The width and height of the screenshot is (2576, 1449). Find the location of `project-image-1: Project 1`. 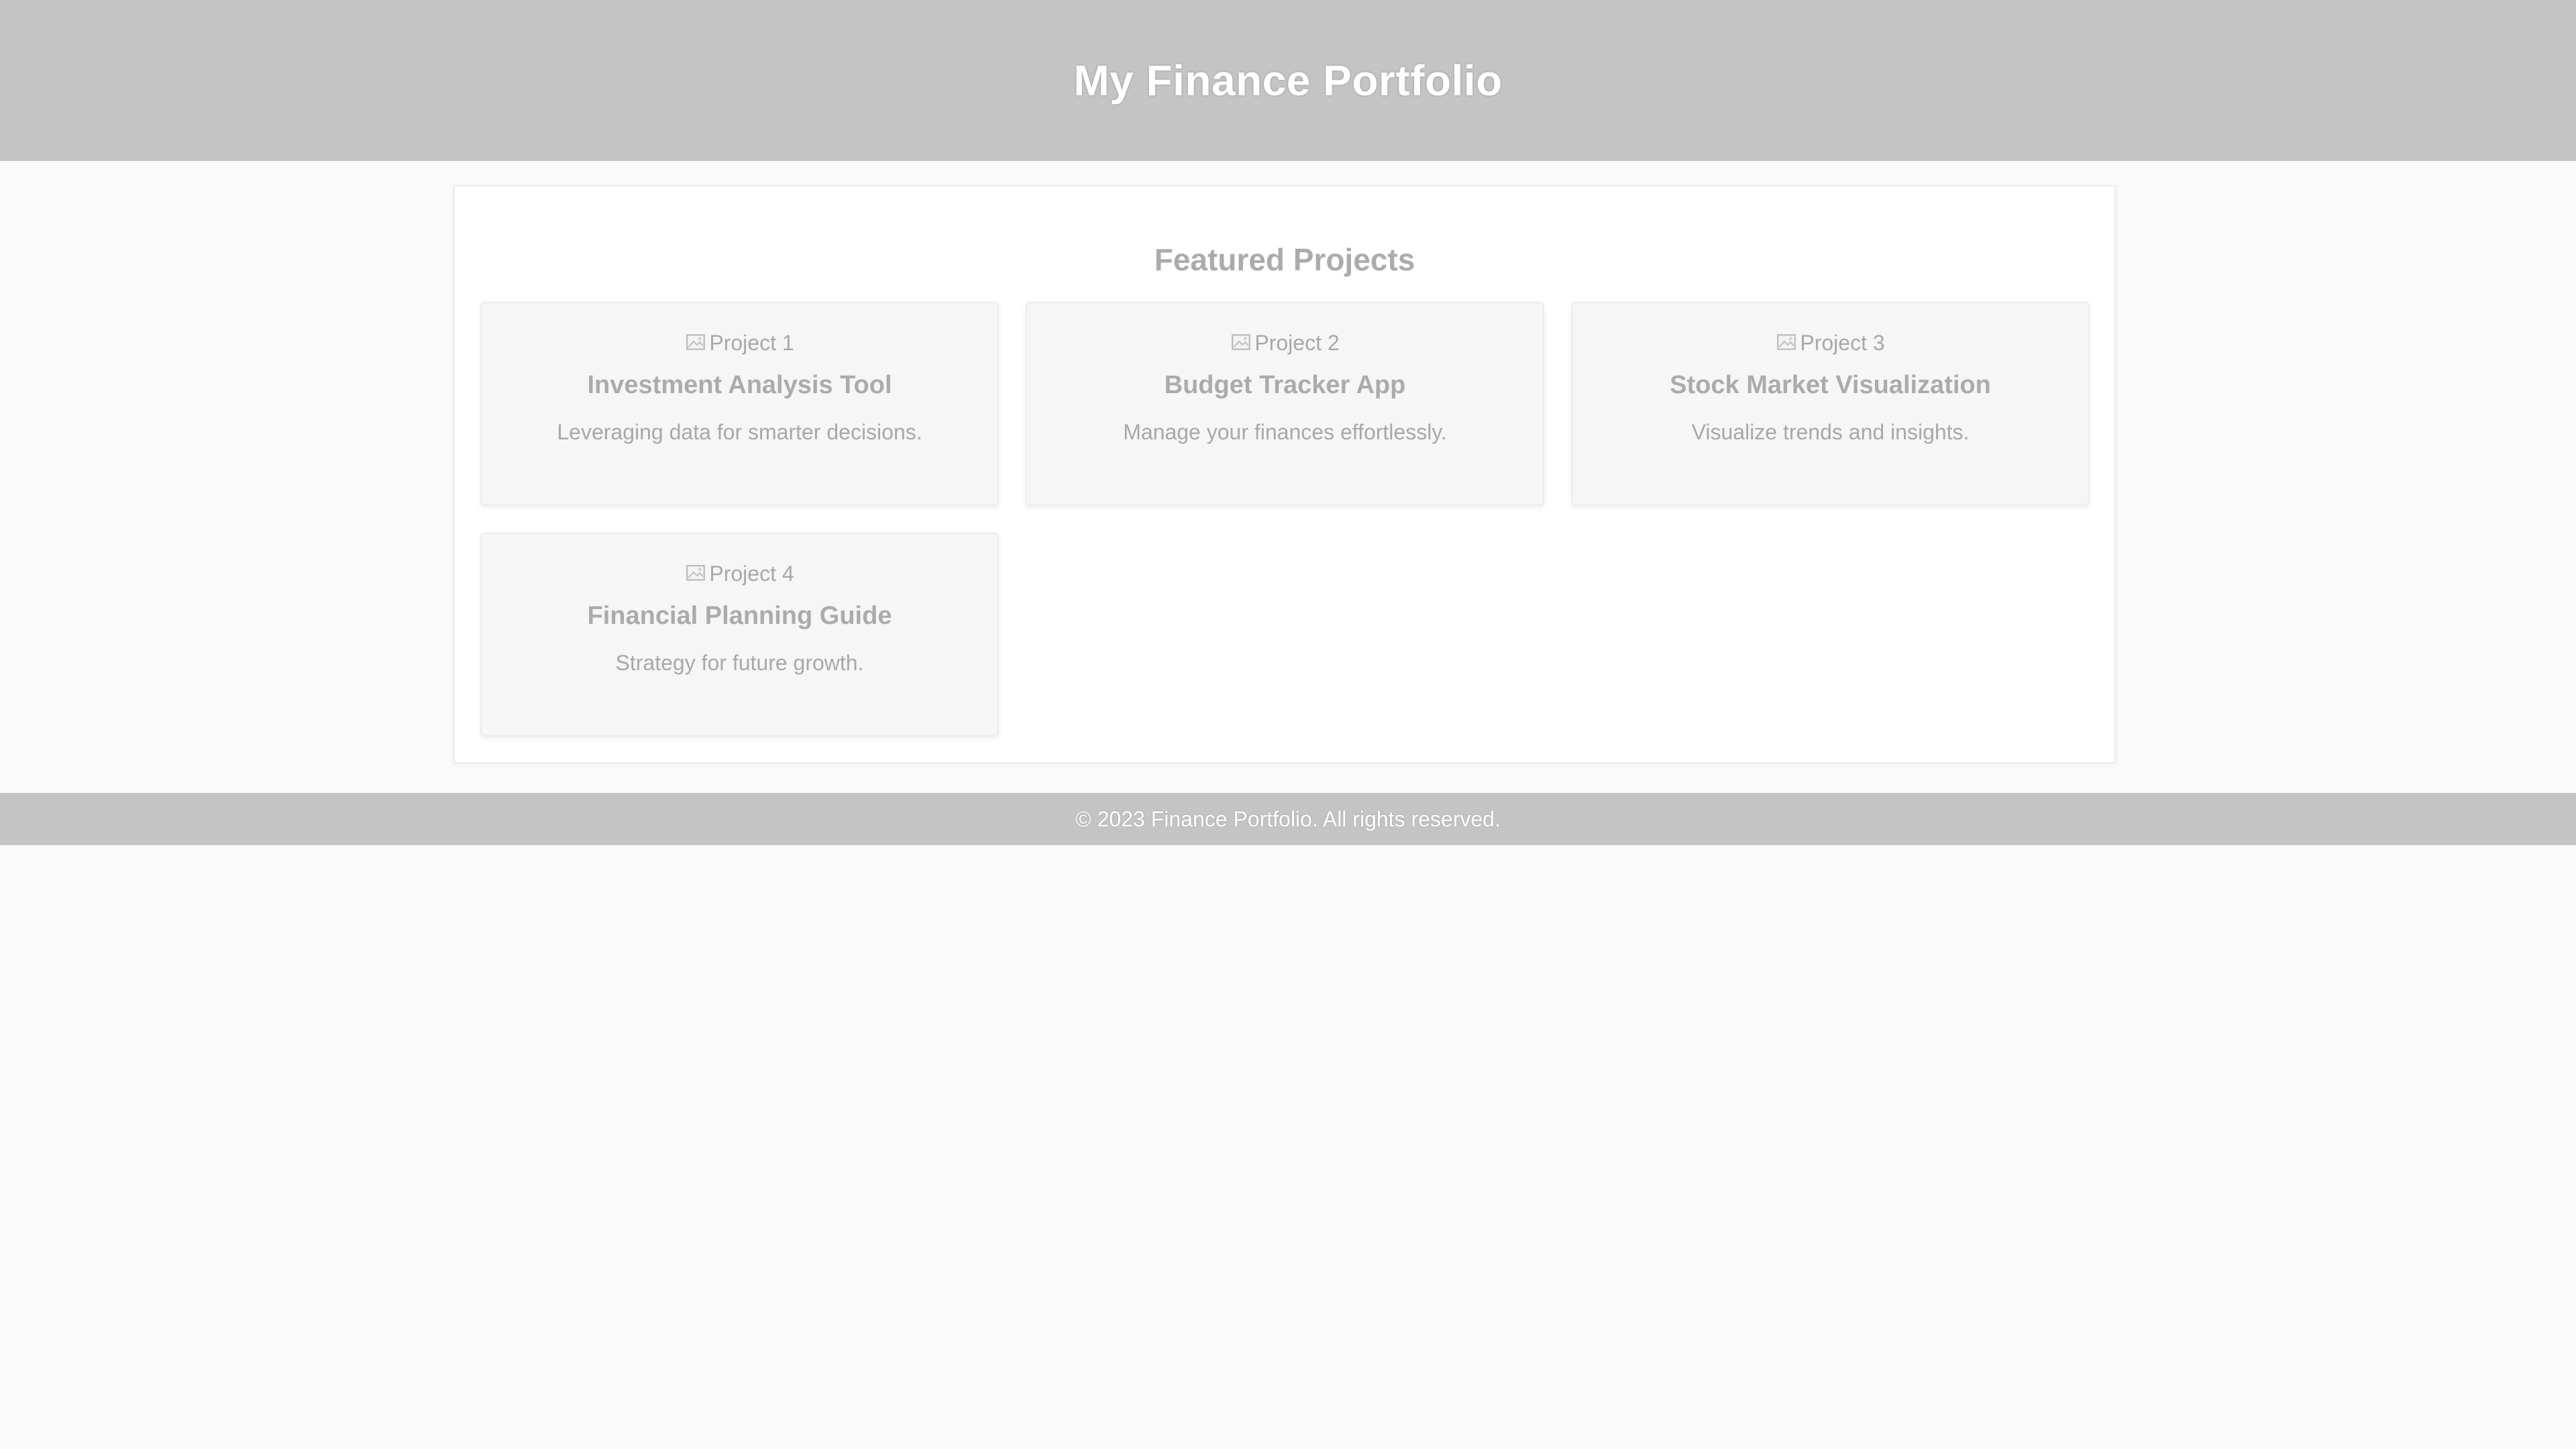

project-image-1: Project 1 is located at coordinates (739, 343).